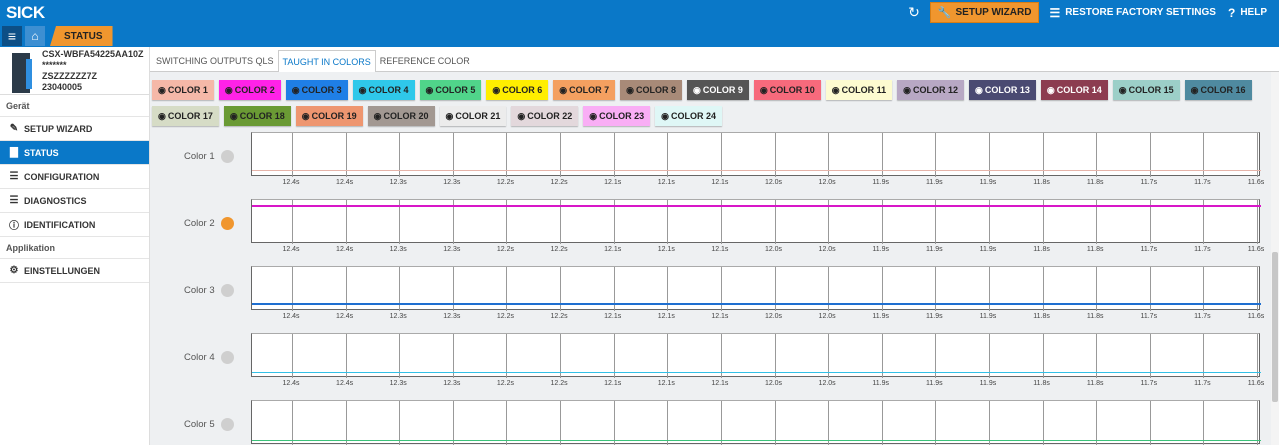  Describe the element at coordinates (199, 156) in the screenshot. I see `color-row-name: Color 1` at that location.